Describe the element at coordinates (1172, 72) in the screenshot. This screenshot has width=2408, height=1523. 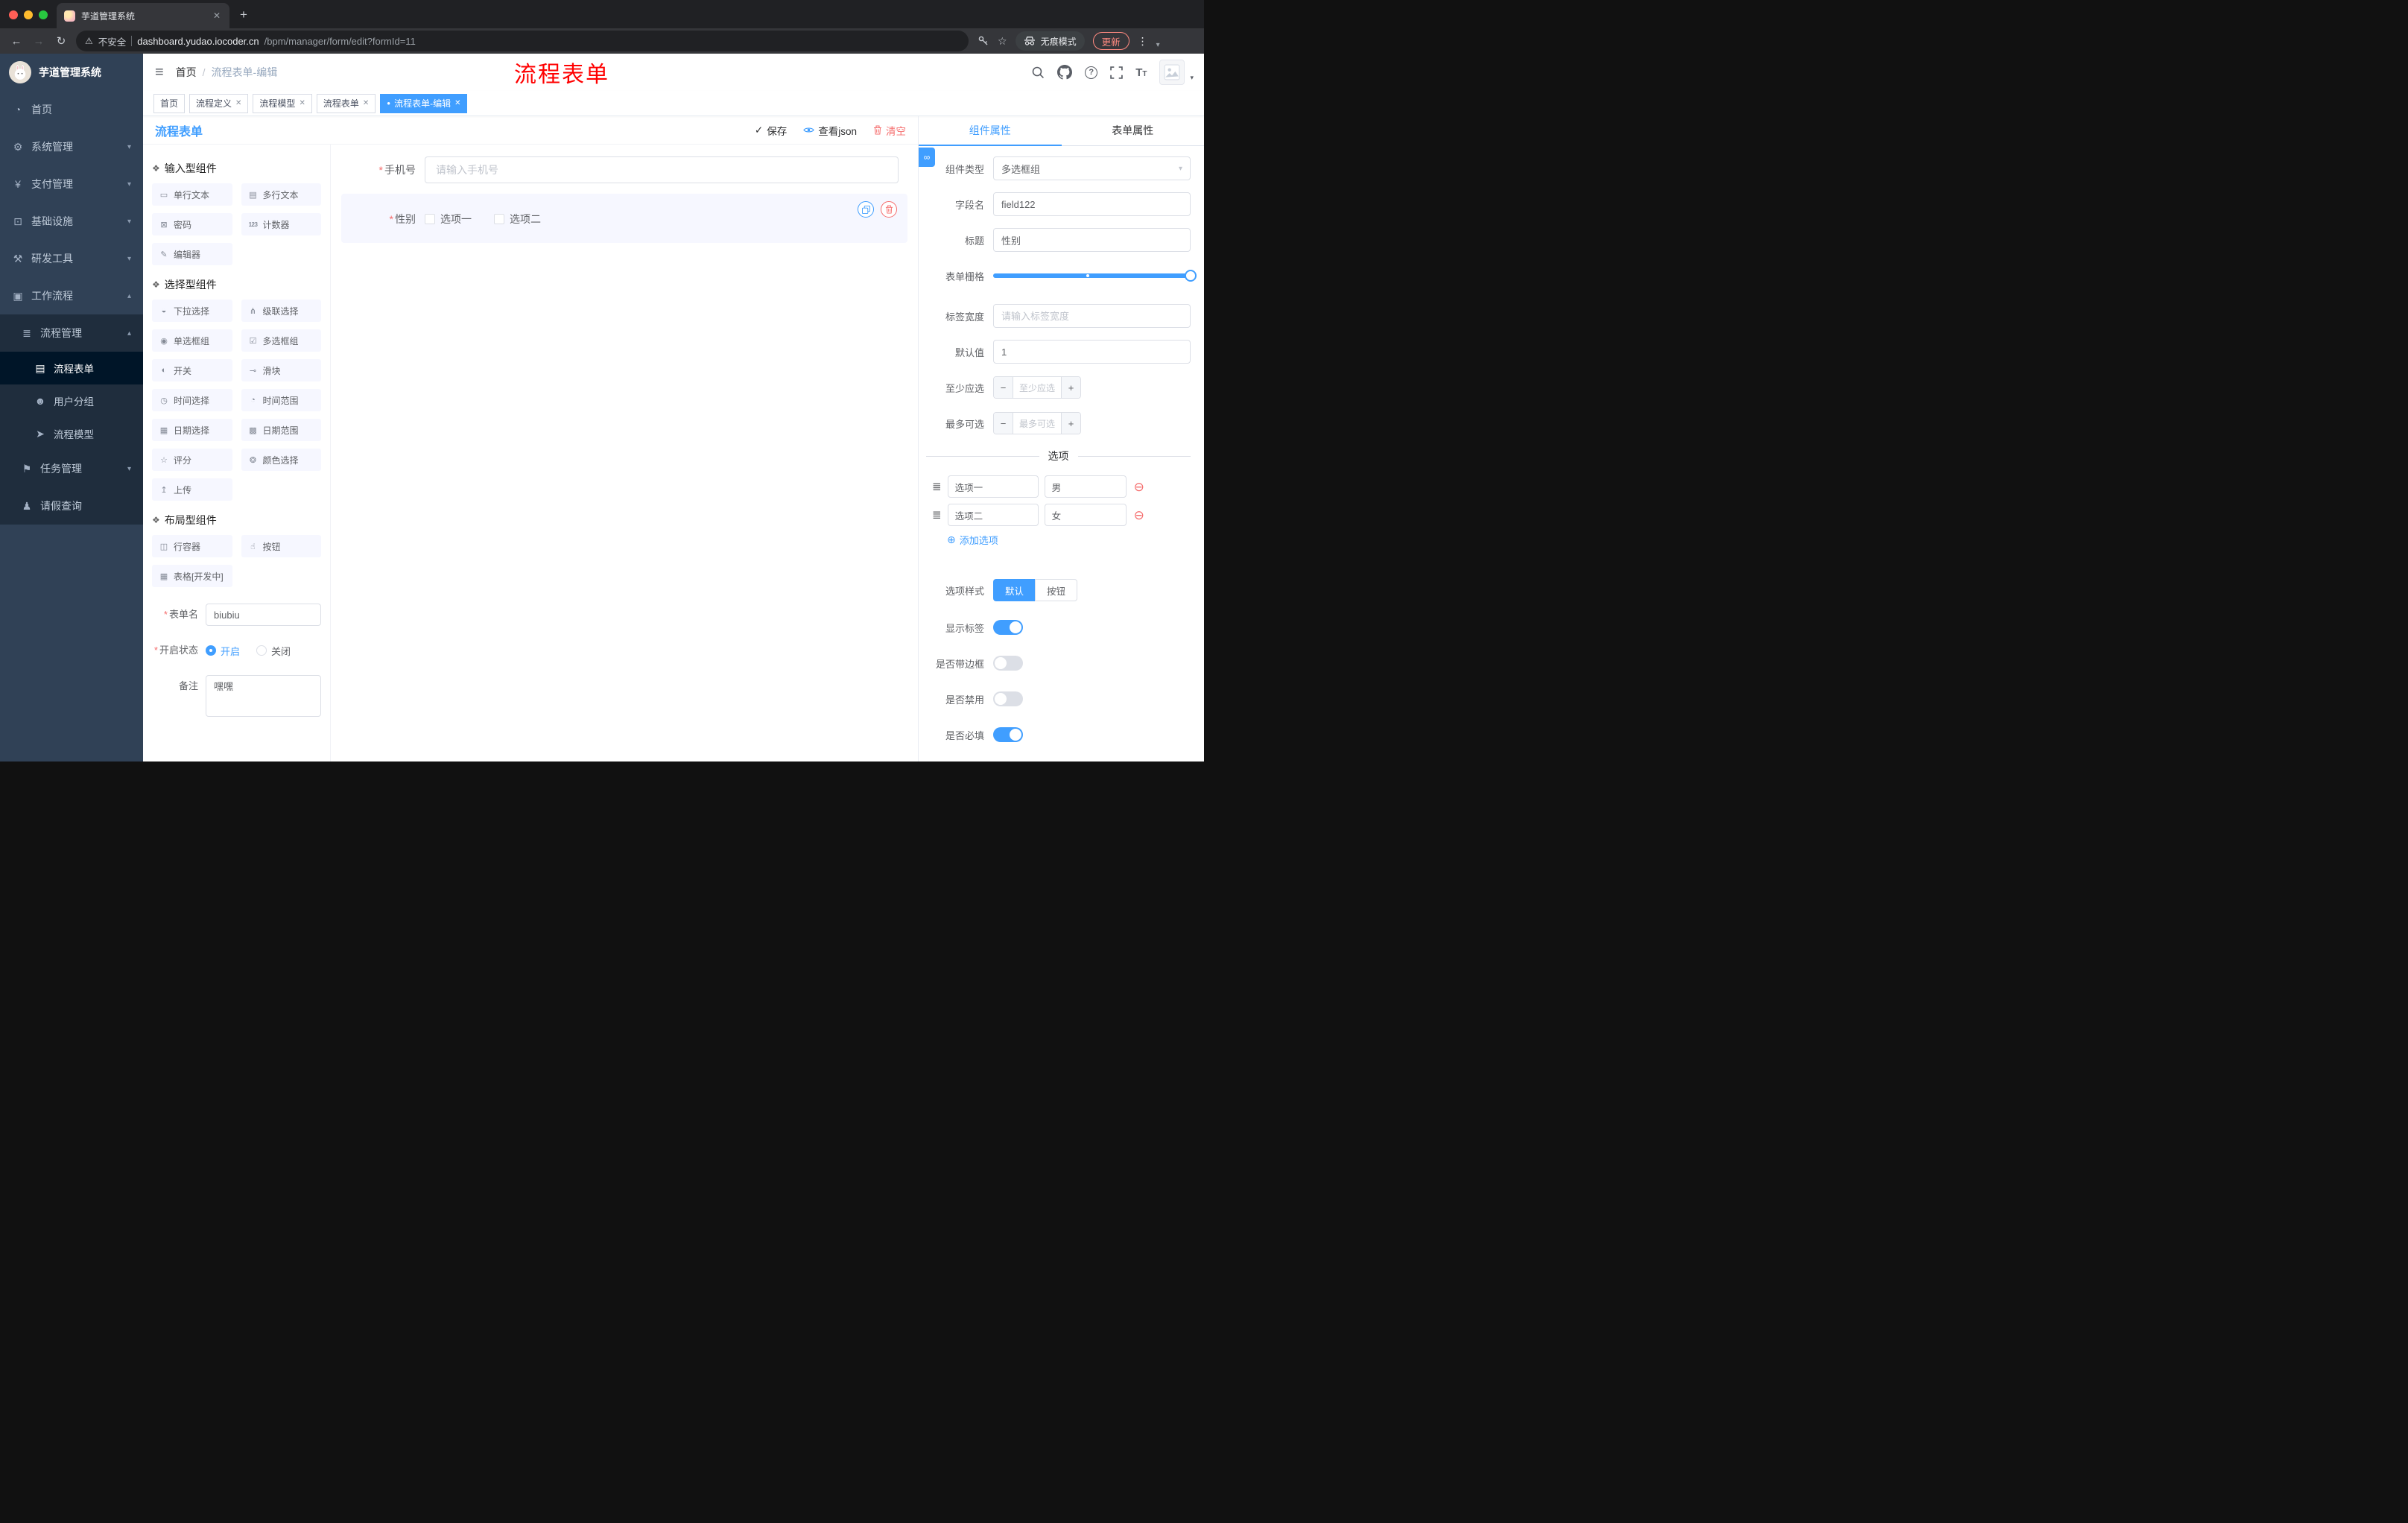
I see `user-avatar` at that location.